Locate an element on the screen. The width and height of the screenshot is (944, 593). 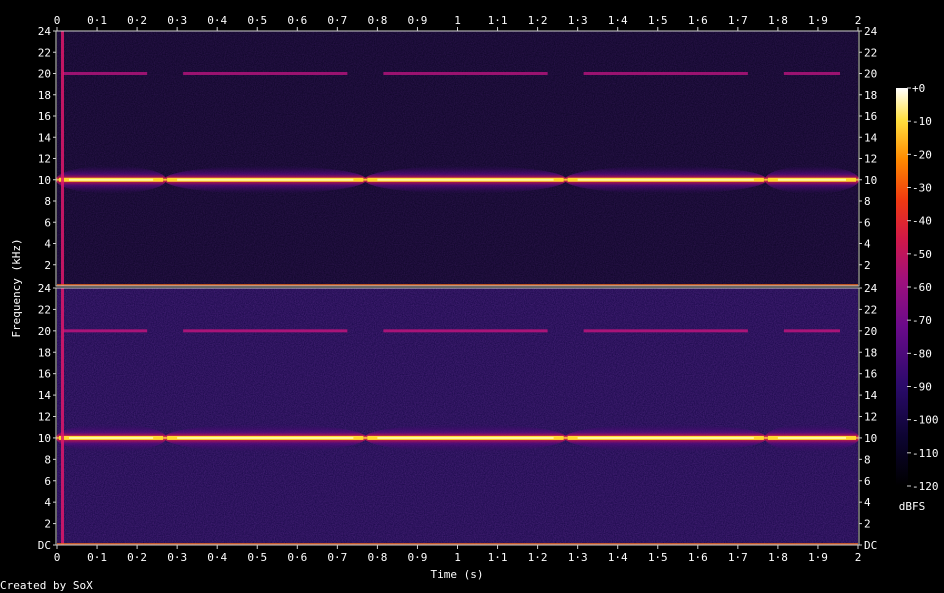
colorbar-tick-label: +0 is located at coordinates (918, 88).